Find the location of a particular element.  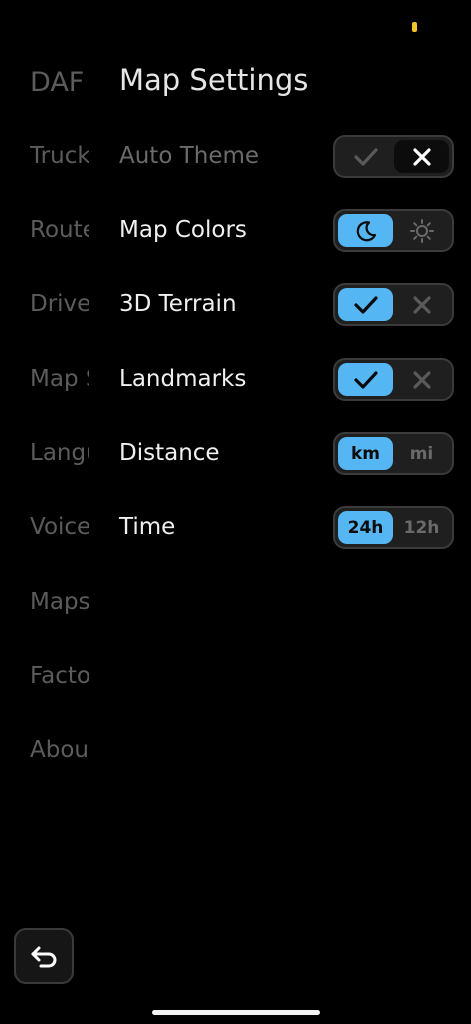

time-12h-text: 12h is located at coordinates (421, 527).